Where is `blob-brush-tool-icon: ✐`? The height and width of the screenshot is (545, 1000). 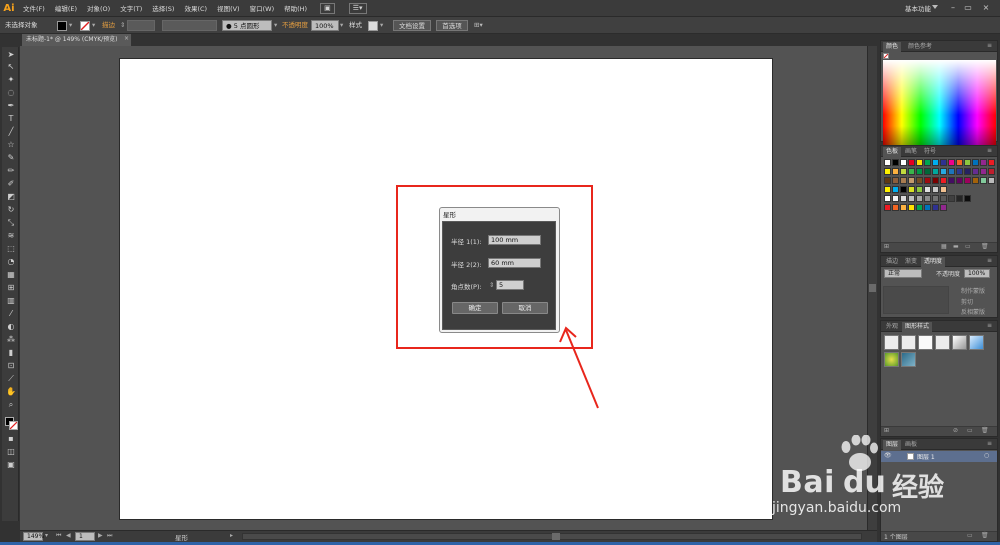 blob-brush-tool-icon: ✐ is located at coordinates (11, 183).